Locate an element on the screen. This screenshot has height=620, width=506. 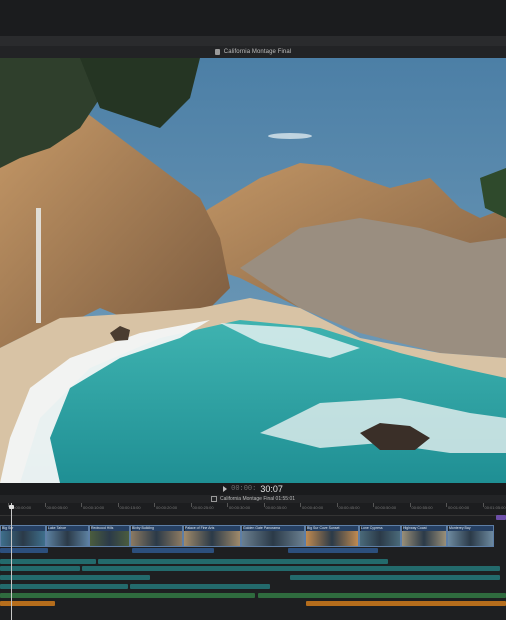
ruler-tick-label: 00:00:20:00 is located at coordinates (167, 507).